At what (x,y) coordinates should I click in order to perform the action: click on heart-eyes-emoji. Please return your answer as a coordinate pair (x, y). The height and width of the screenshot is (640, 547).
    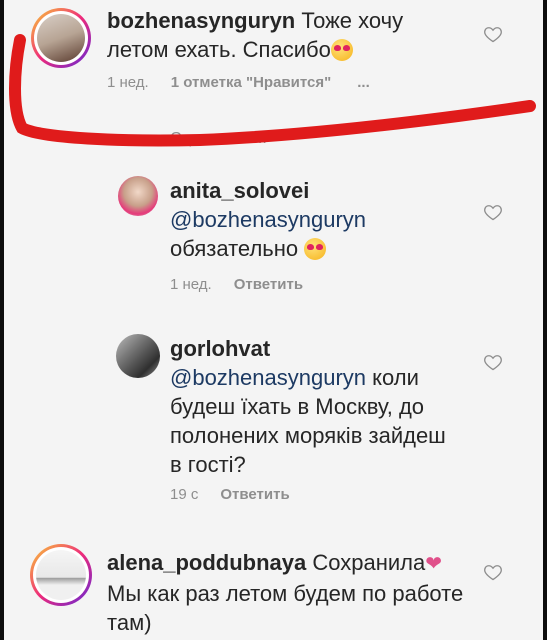
    Looking at the image, I should click on (315, 249).